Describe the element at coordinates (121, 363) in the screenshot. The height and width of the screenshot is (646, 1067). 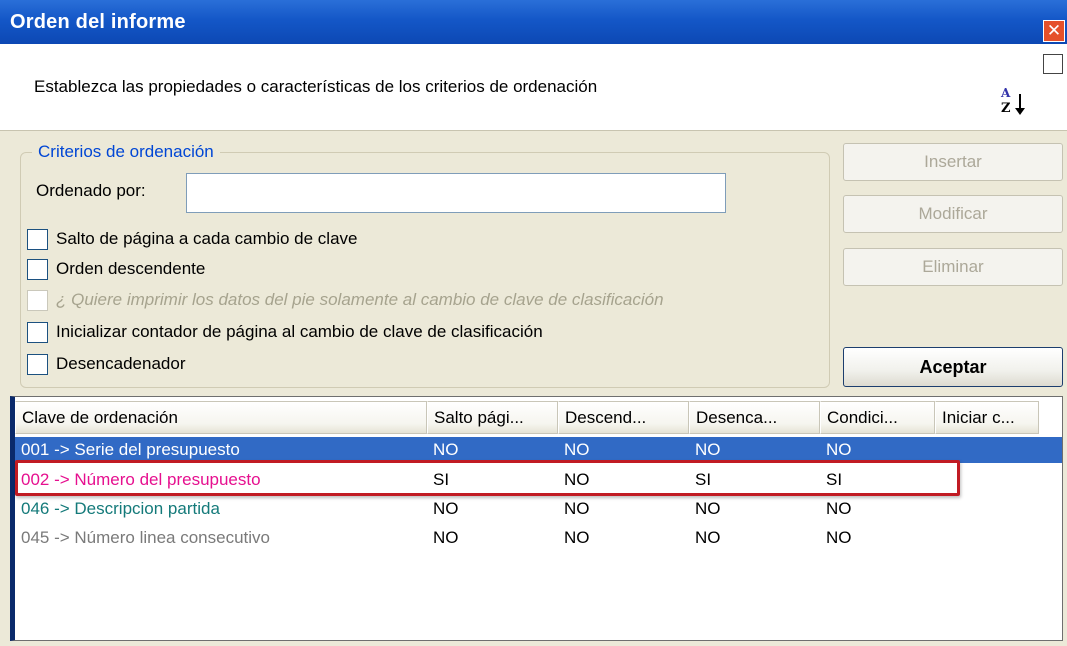
I see `checkbox-label: Desencadenador` at that location.